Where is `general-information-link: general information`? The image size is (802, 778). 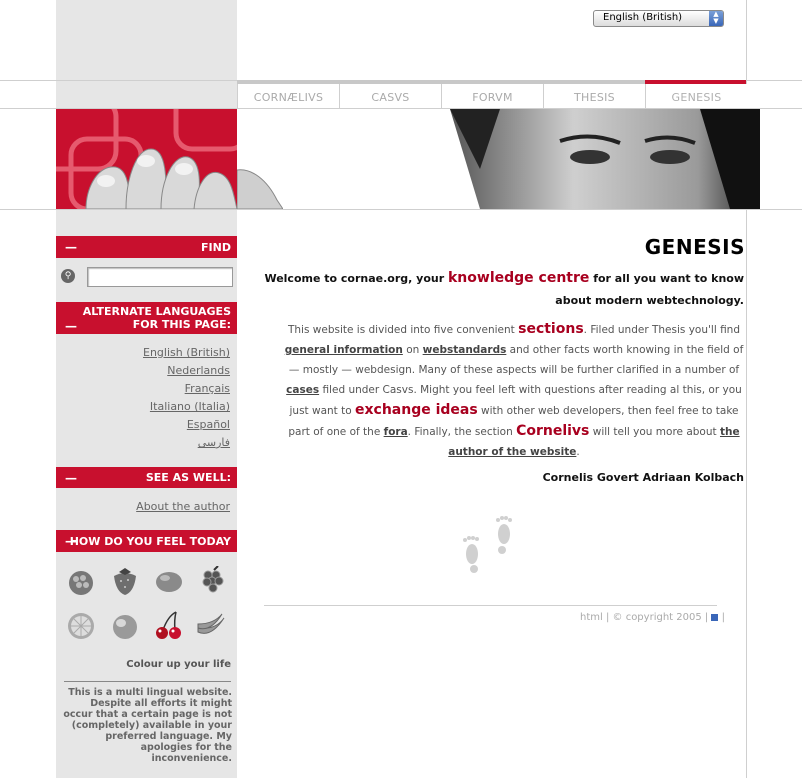 general-information-link: general information is located at coordinates (344, 350).